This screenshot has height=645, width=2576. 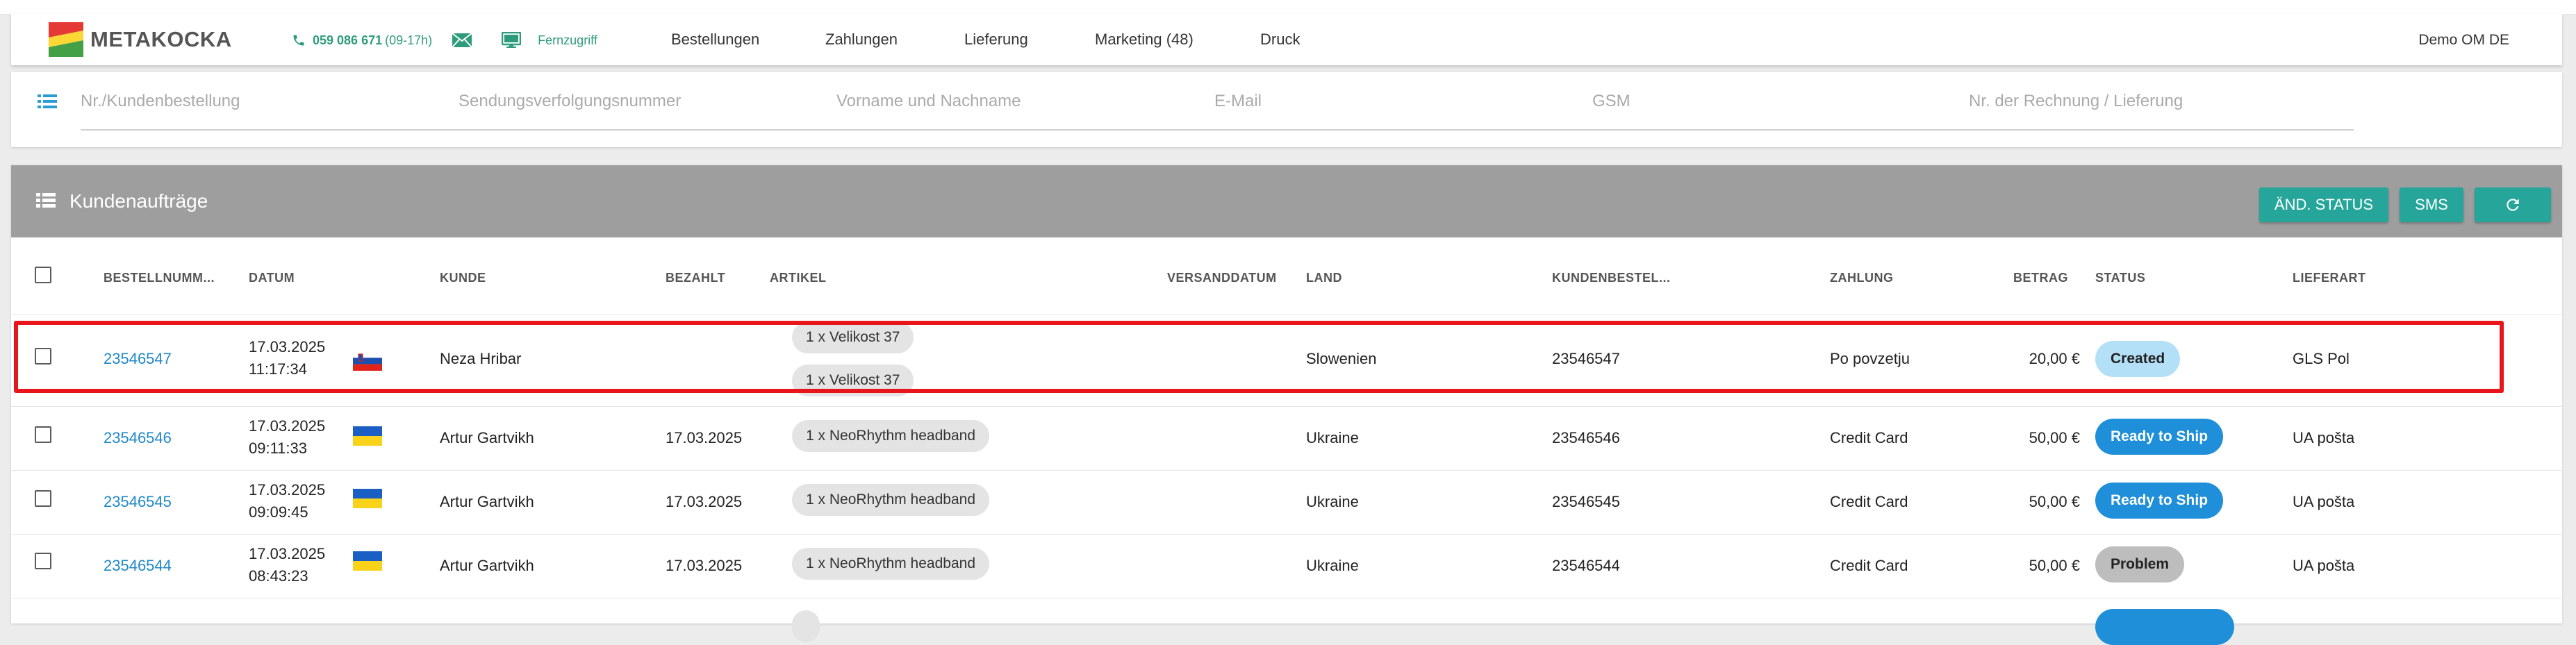 What do you see at coordinates (2138, 359) in the screenshot?
I see `status-badge: Created` at bounding box center [2138, 359].